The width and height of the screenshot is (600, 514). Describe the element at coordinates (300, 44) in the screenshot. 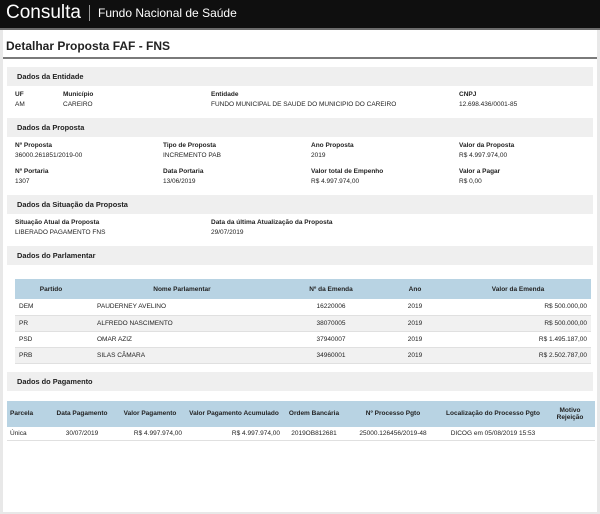

I see `page-title: Detalhar Proposta FAF - FNS` at that location.